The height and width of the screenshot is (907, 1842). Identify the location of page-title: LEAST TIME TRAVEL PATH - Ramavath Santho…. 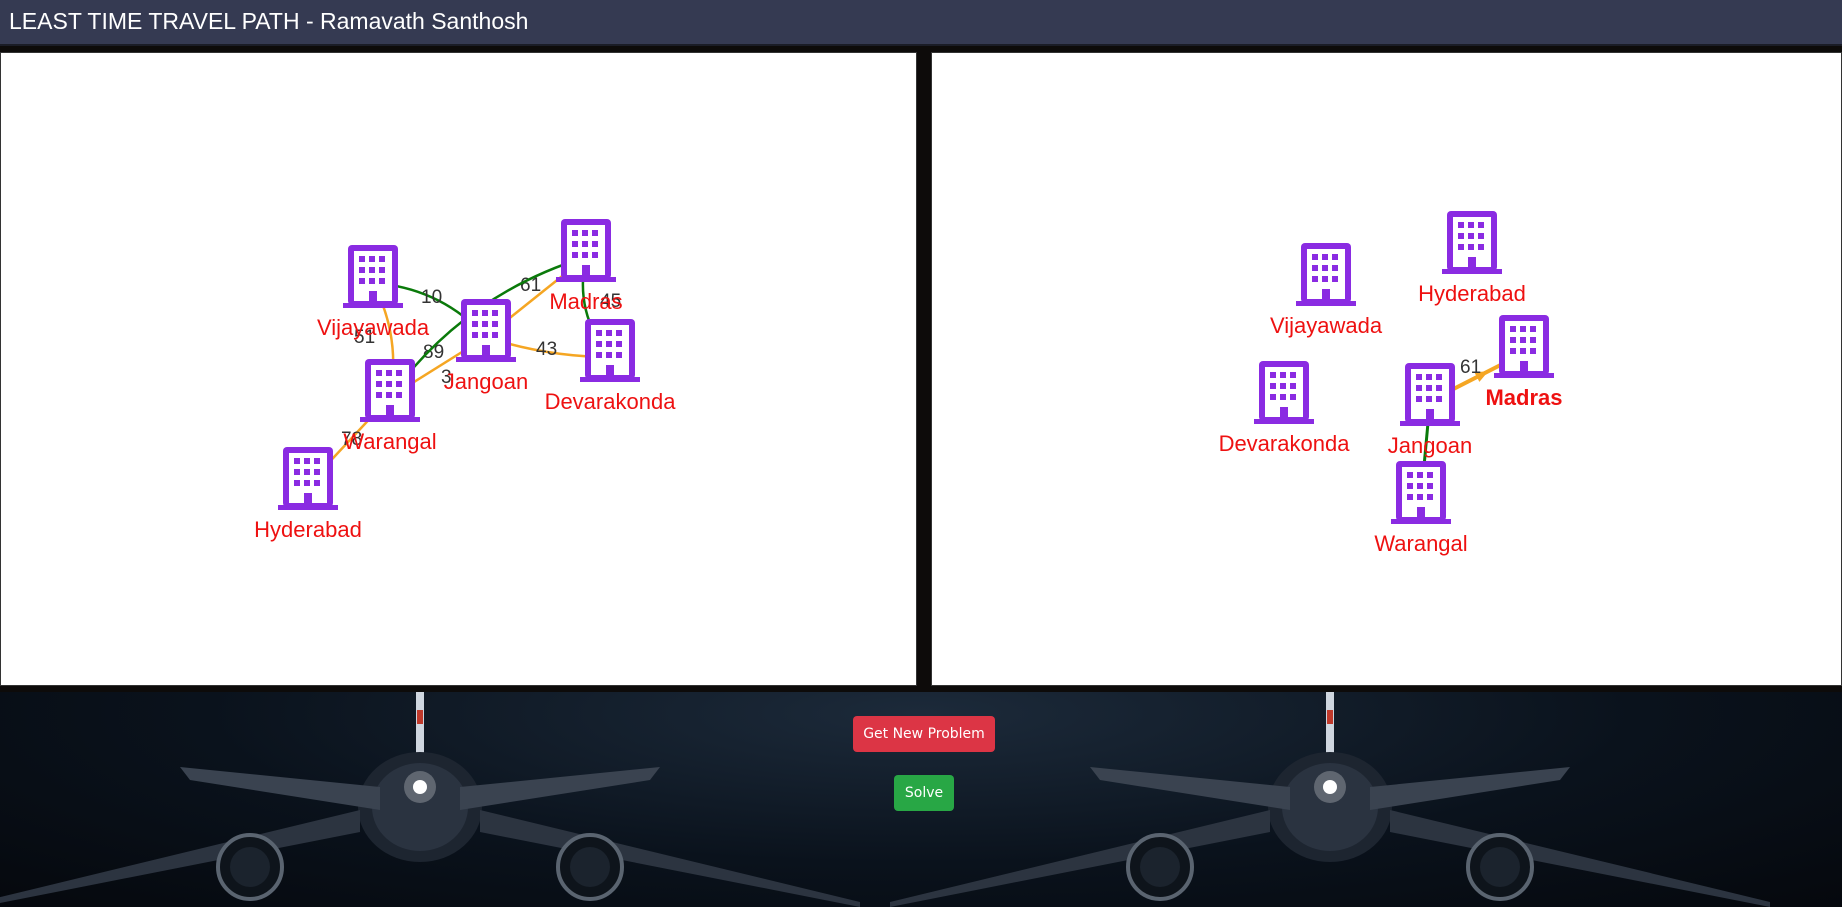
(269, 21).